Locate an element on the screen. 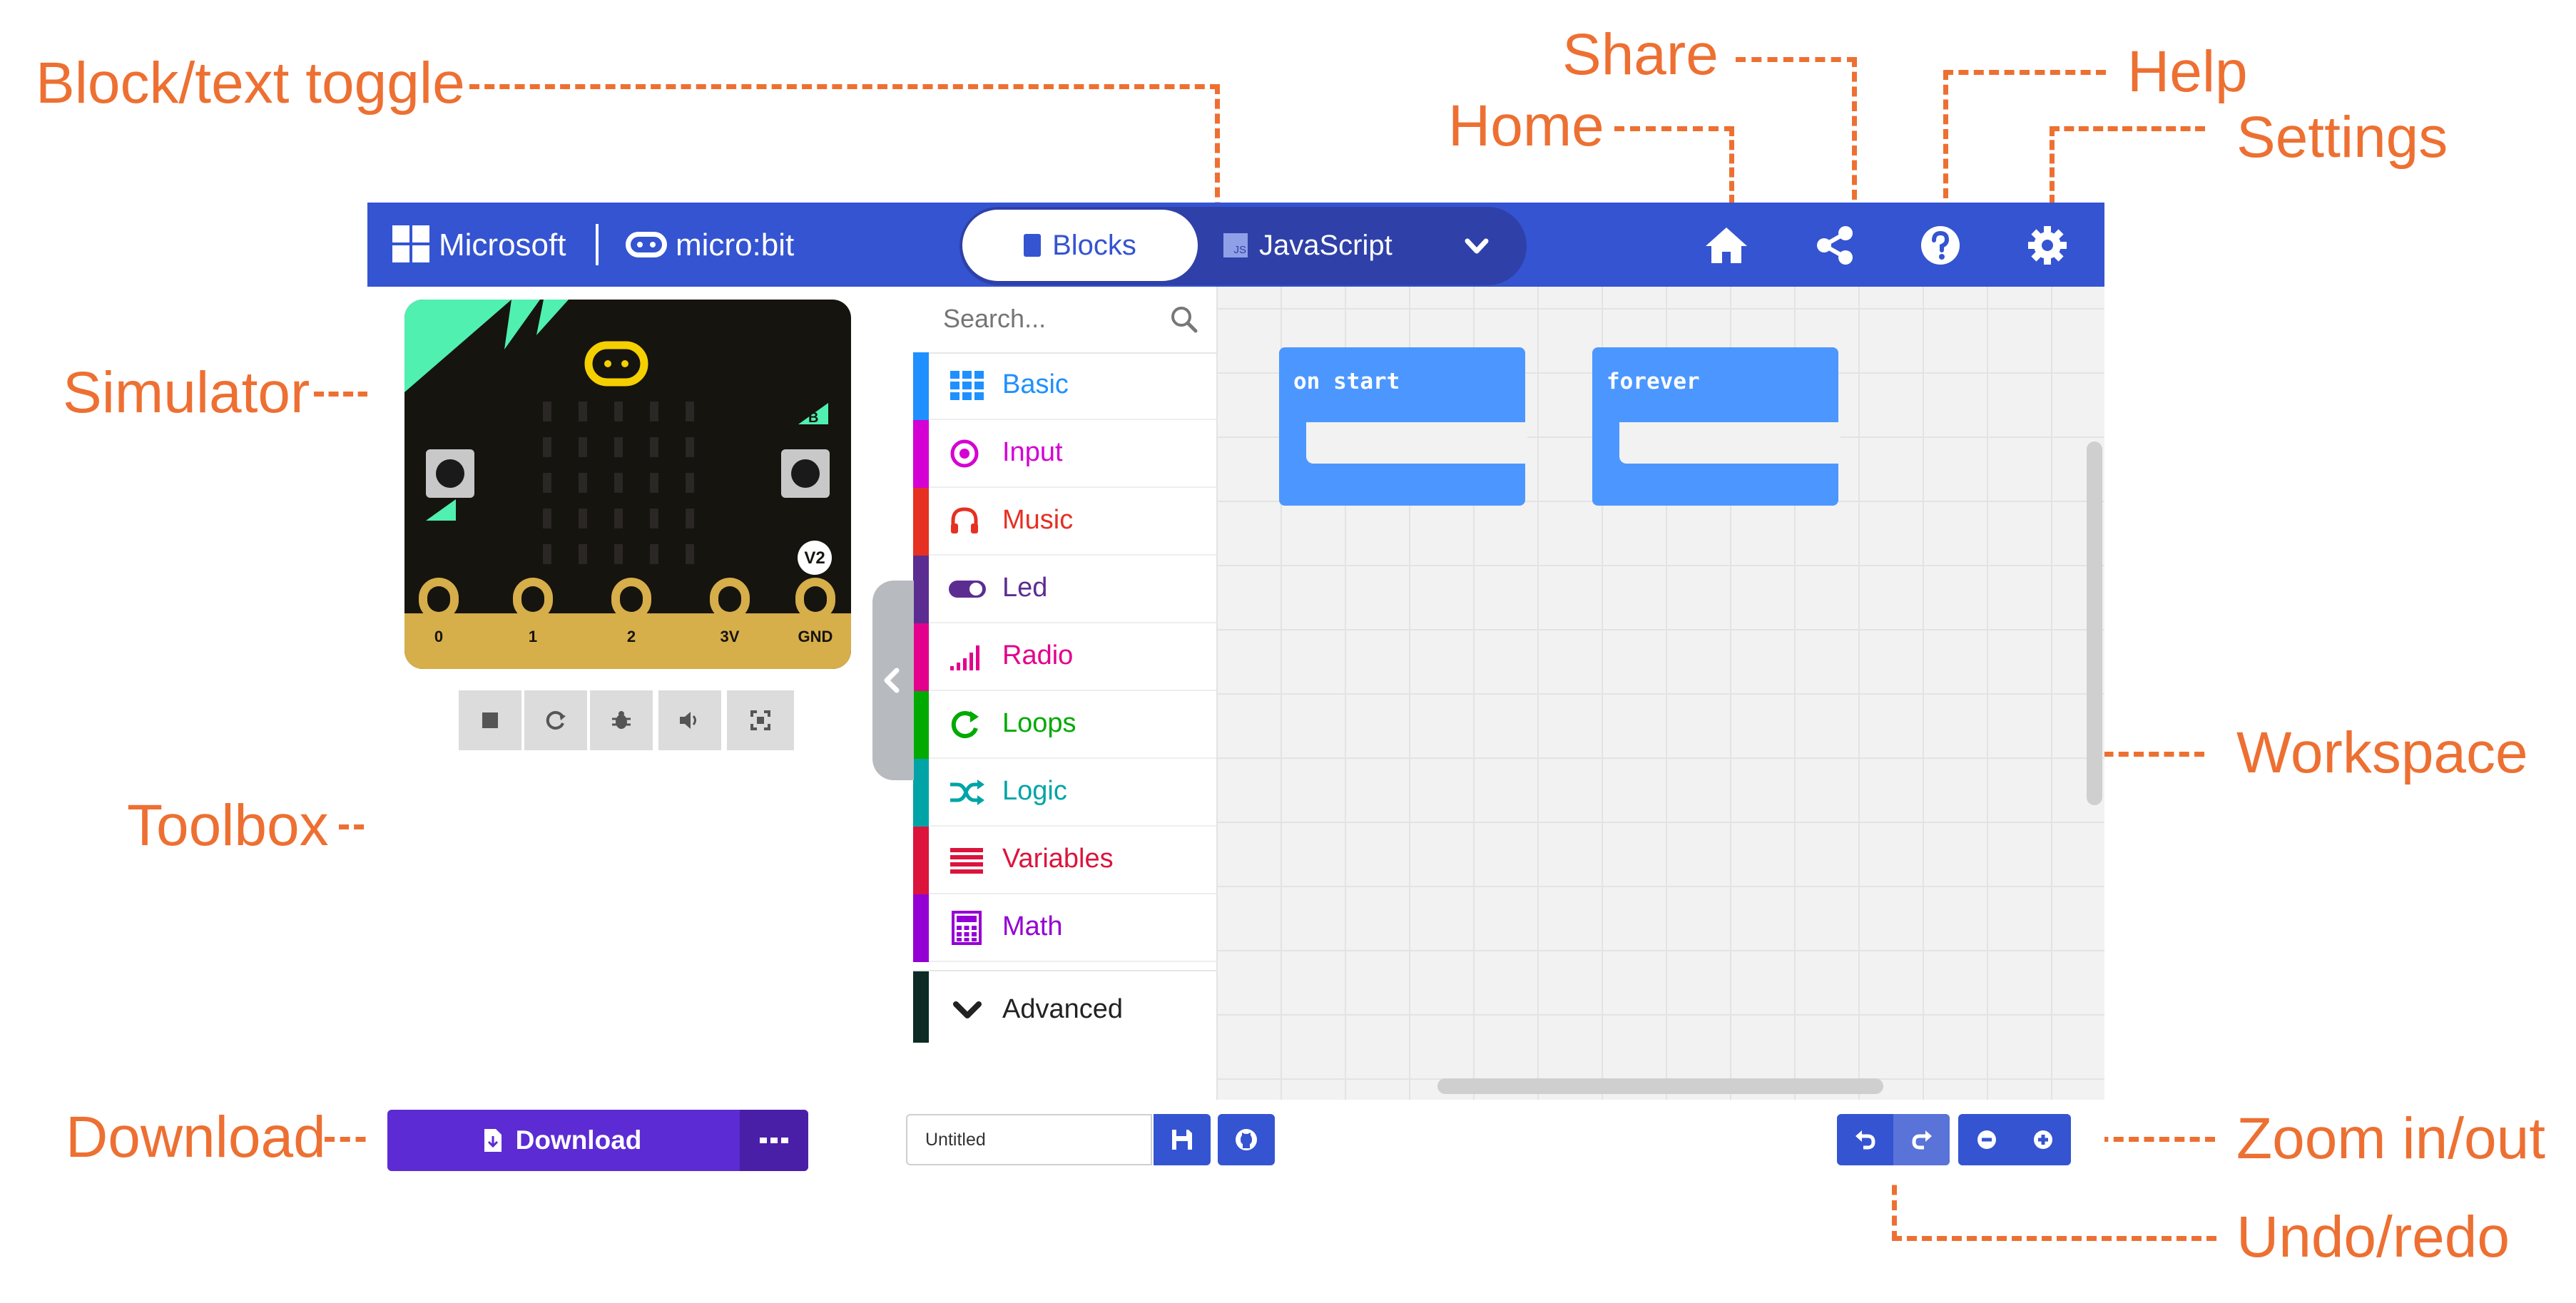 The image size is (2576, 1303). tab-javascript: JS JavaScript is located at coordinates (1326, 246).